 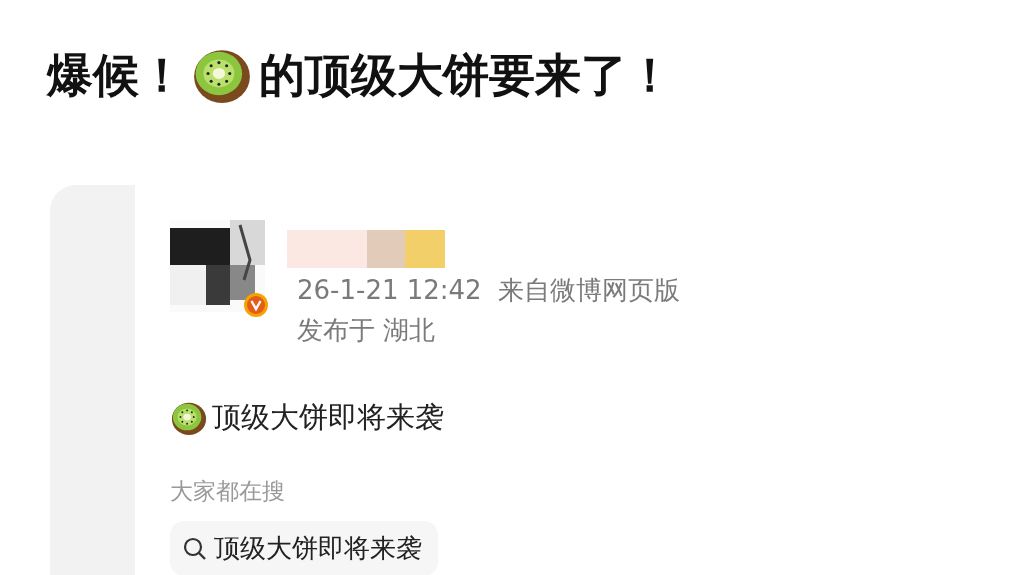 I want to click on trending-heading: 大家都在搜, so click(x=228, y=491).